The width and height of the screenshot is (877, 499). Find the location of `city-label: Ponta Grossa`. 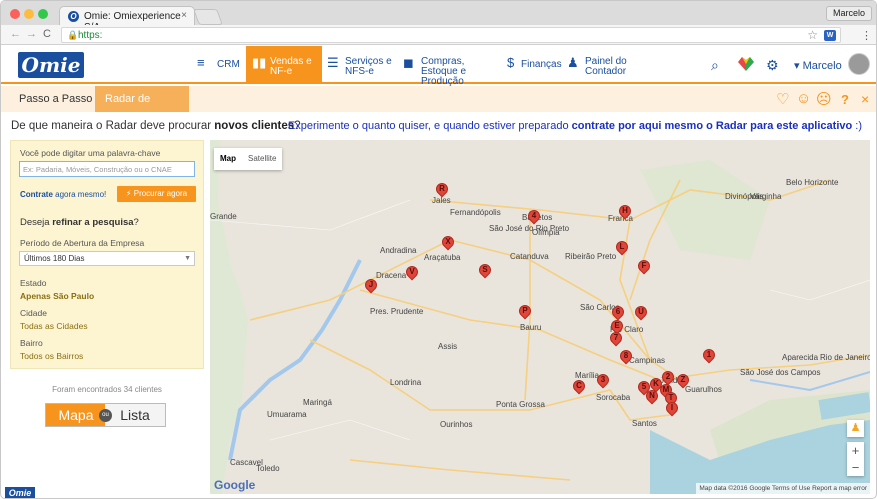

city-label: Ponta Grossa is located at coordinates (520, 404).